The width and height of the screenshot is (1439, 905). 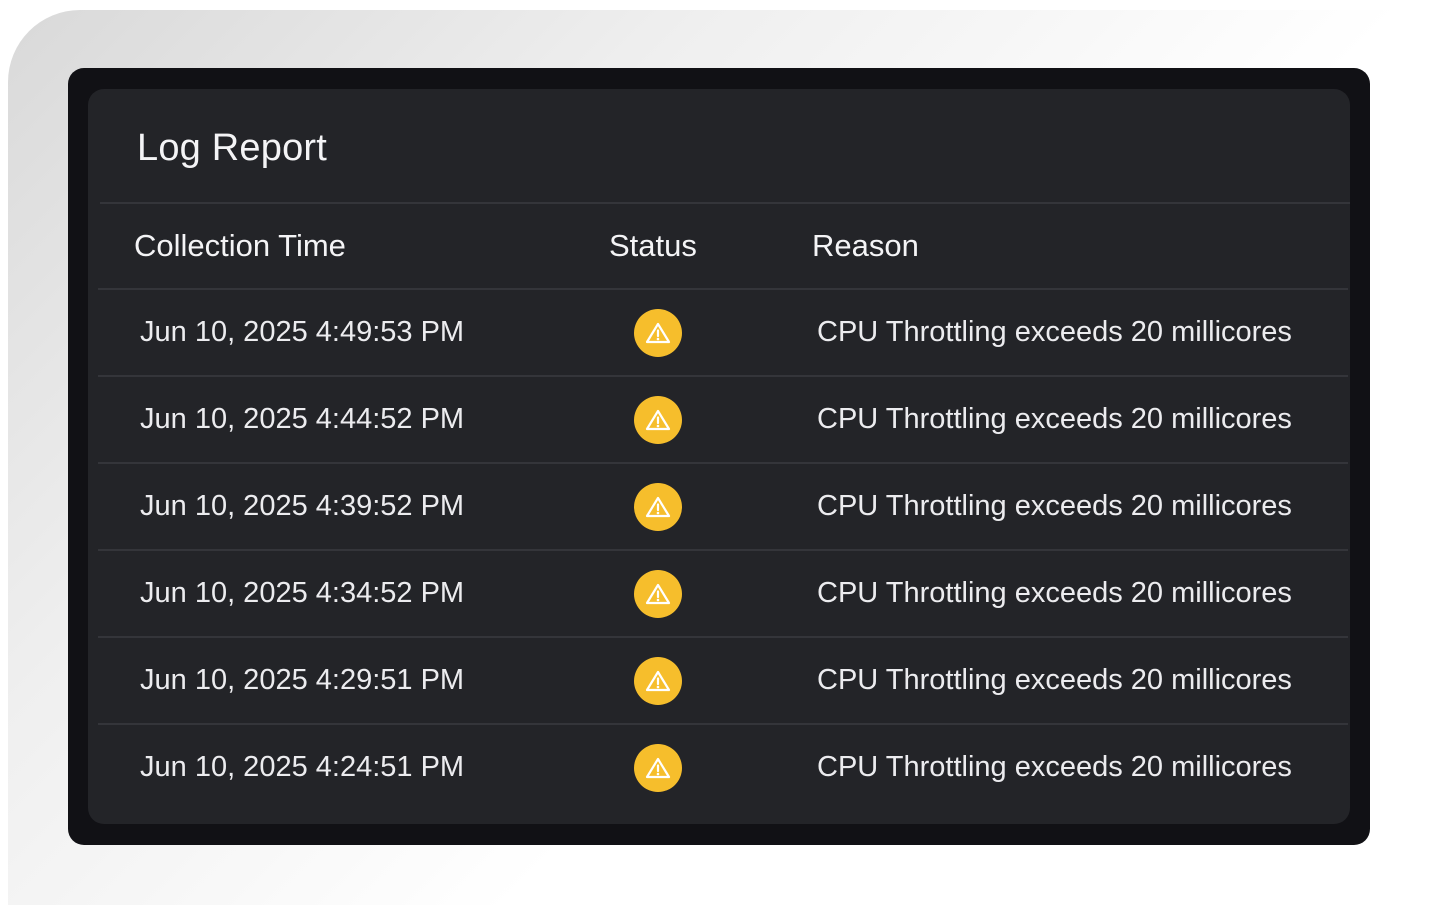 I want to click on collection-time-cell: Jun 10, 2025 4:44:52 PM, so click(x=302, y=419).